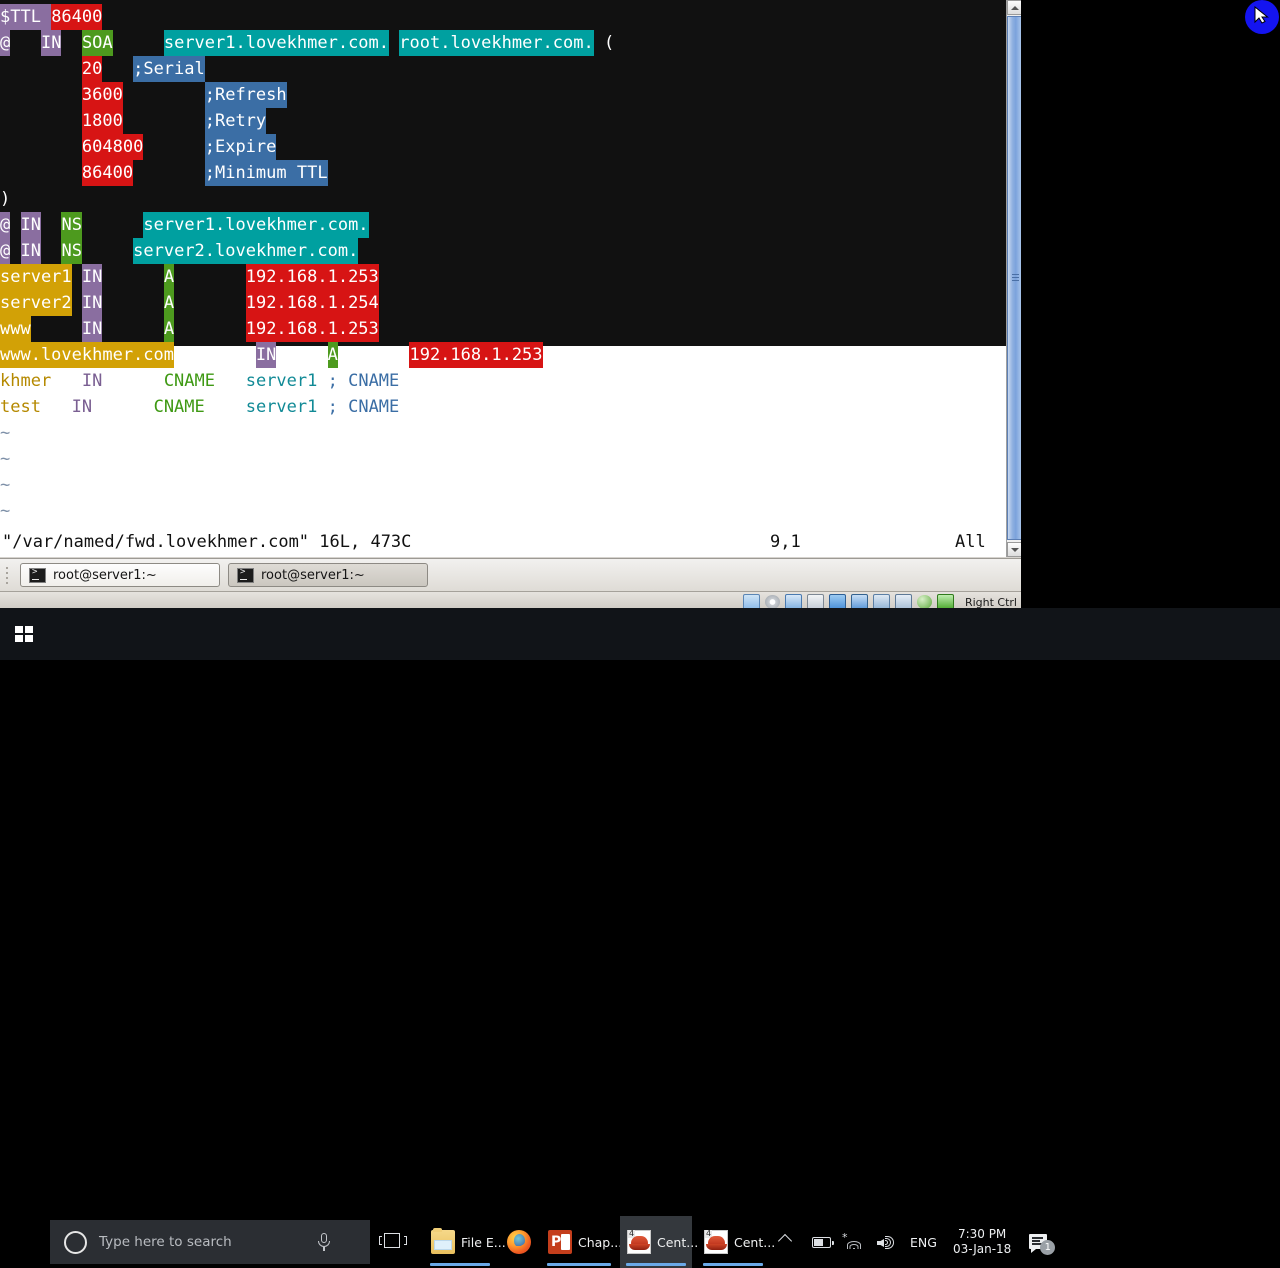 The width and height of the screenshot is (1280, 1268). I want to click on host-key-label: Right Ctrl, so click(990, 602).